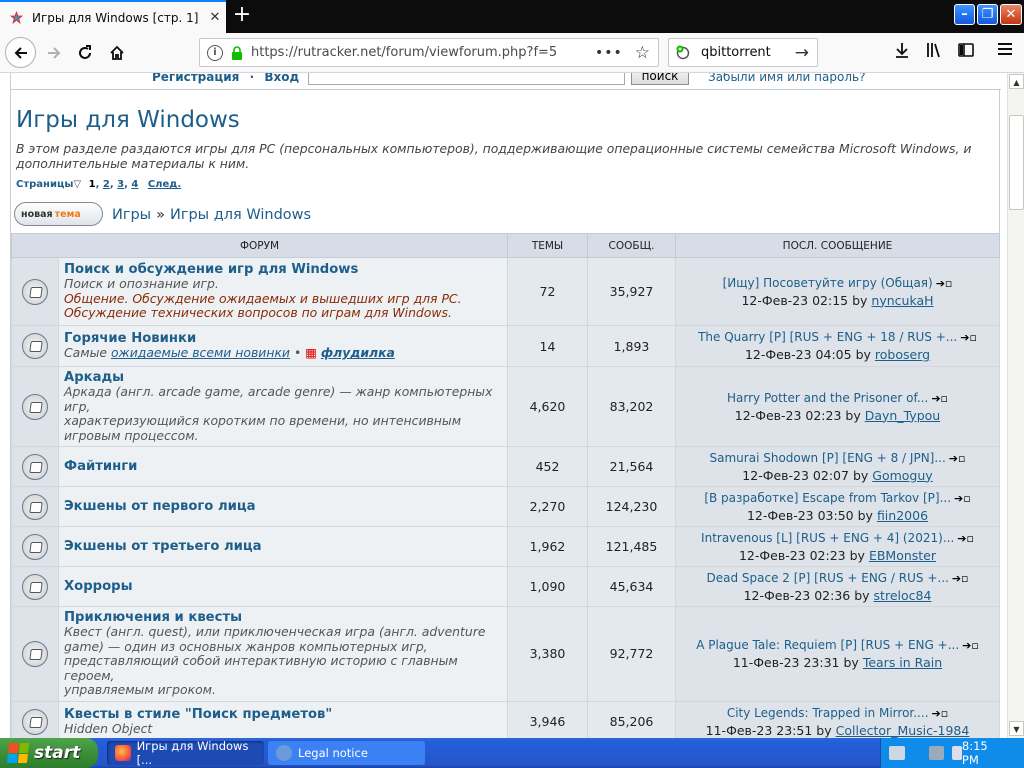  Describe the element at coordinates (106, 184) in the screenshot. I see `page-link-2: 2` at that location.